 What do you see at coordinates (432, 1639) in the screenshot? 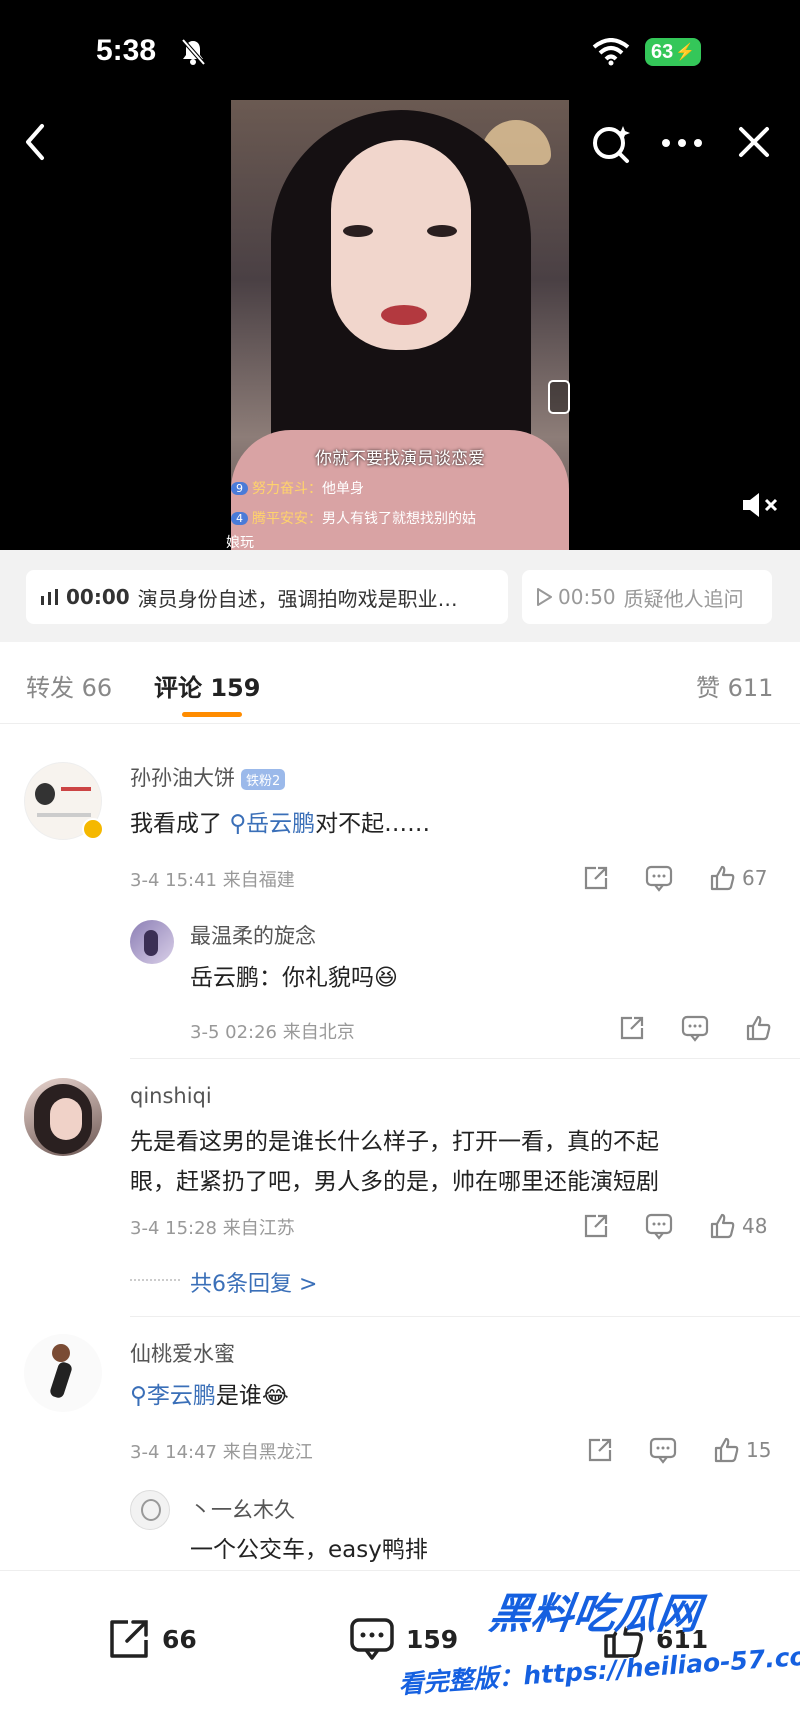
I see `comment-count: 159` at bounding box center [432, 1639].